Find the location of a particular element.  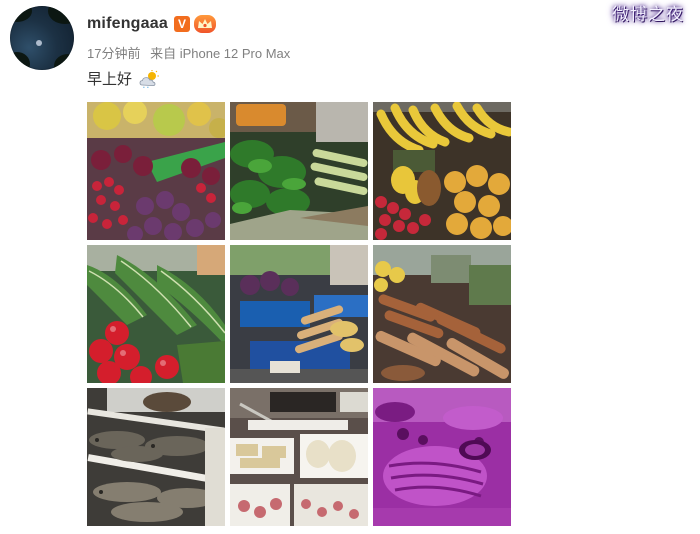

tofu-and-food-trays-icon is located at coordinates (299, 457).